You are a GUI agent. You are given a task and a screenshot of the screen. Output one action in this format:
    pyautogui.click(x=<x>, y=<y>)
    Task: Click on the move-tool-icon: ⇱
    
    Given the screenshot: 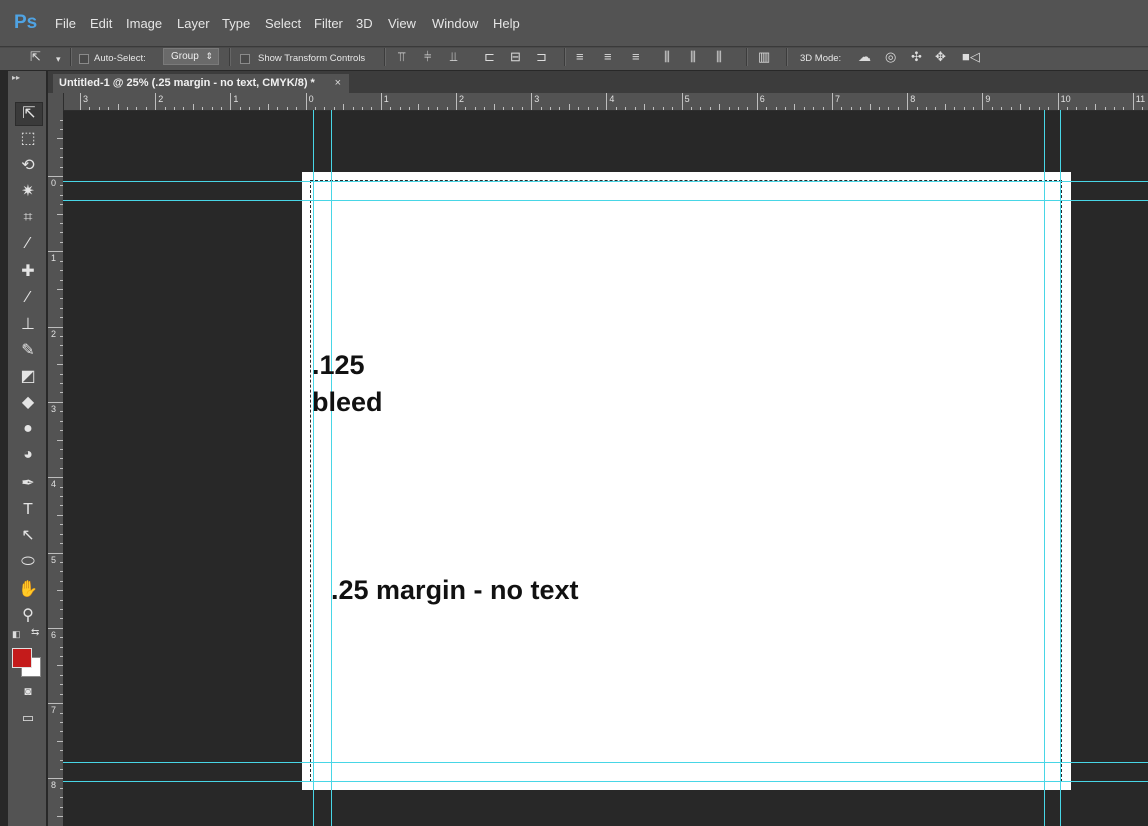 What is the action you would take?
    pyautogui.click(x=29, y=114)
    